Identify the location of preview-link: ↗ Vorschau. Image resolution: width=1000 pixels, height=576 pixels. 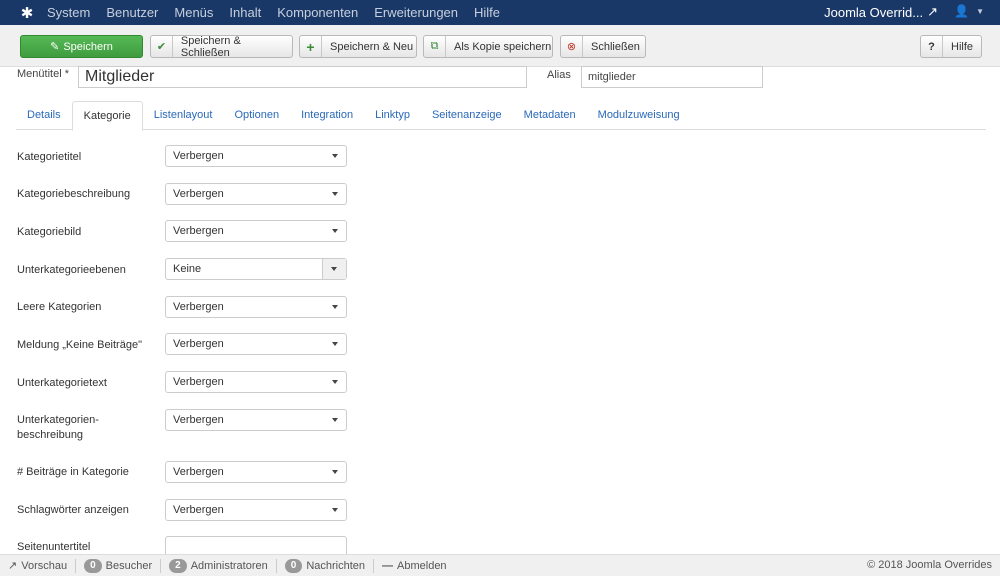
(38, 565).